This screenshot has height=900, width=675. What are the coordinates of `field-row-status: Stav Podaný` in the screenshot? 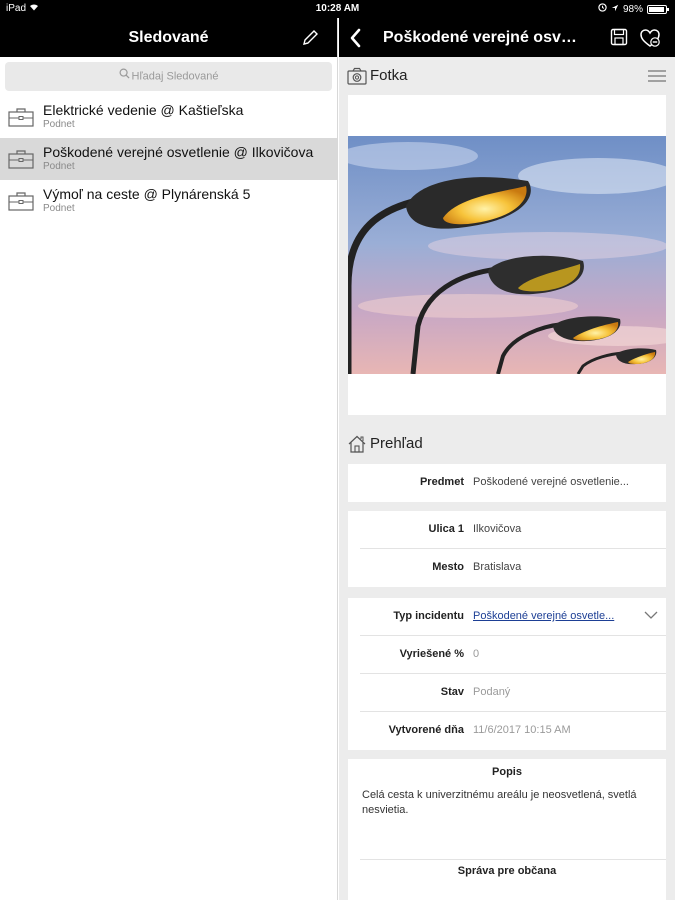 It's located at (513, 693).